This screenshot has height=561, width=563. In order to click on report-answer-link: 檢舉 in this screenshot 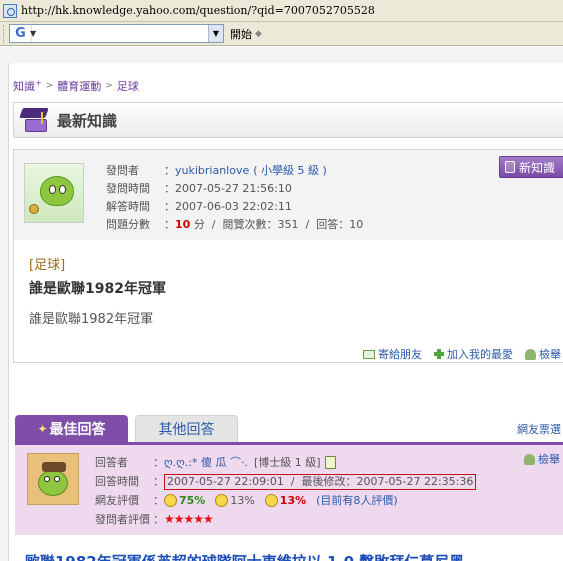, I will do `click(542, 459)`.